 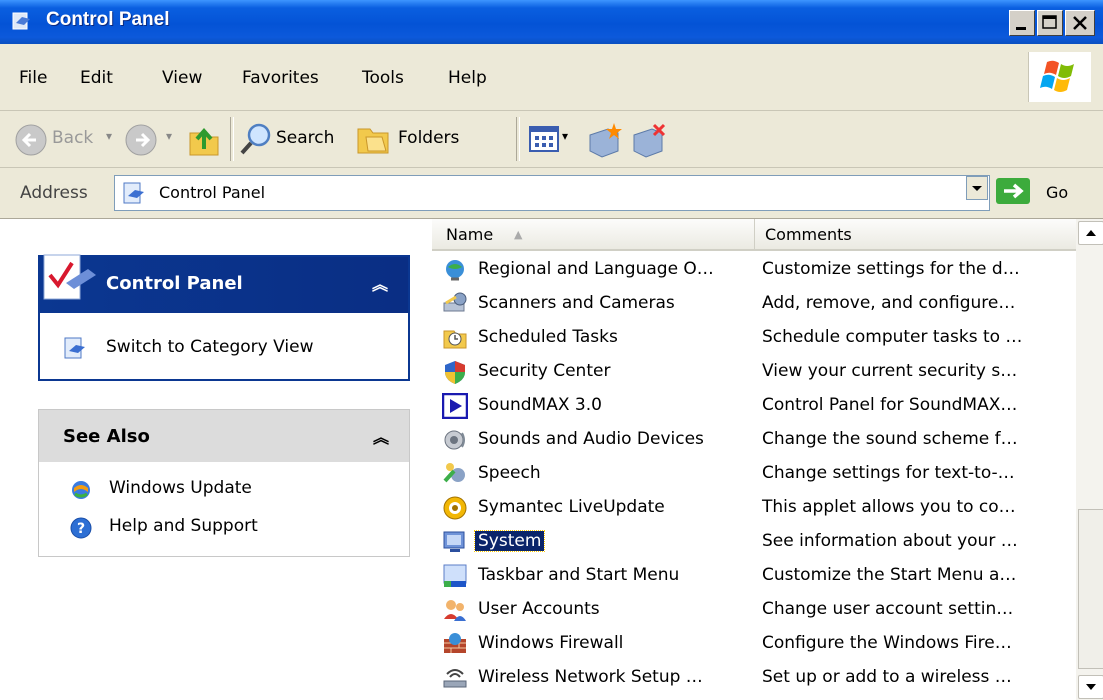 What do you see at coordinates (518, 234) in the screenshot?
I see `sort-ascending-icon: ▲` at bounding box center [518, 234].